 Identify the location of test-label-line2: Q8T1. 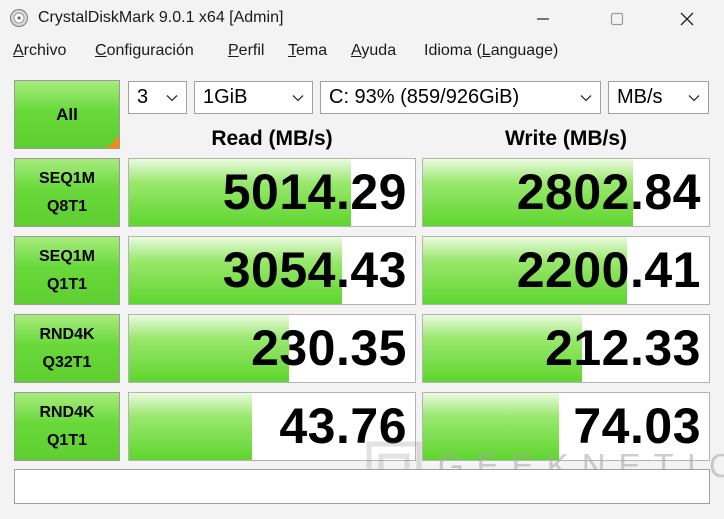
(66, 206).